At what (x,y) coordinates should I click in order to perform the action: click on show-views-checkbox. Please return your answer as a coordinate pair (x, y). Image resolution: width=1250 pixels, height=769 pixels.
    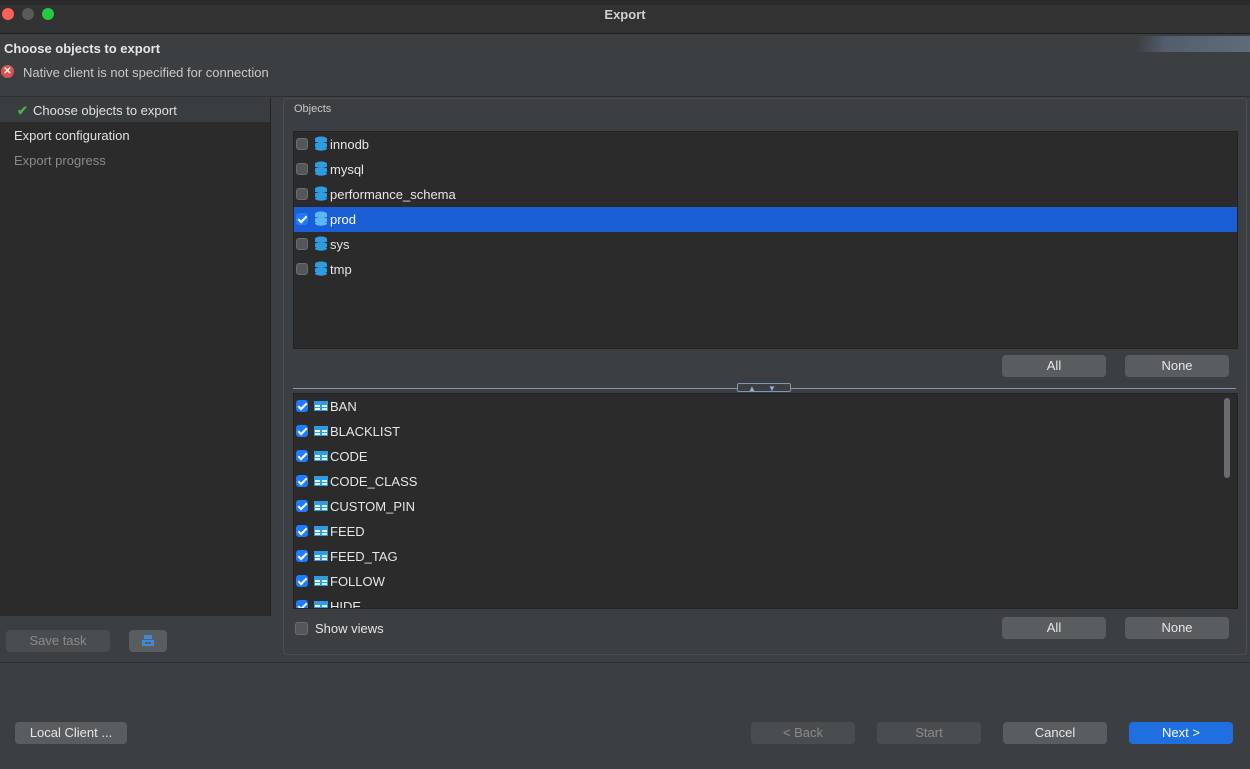
    Looking at the image, I should click on (301, 628).